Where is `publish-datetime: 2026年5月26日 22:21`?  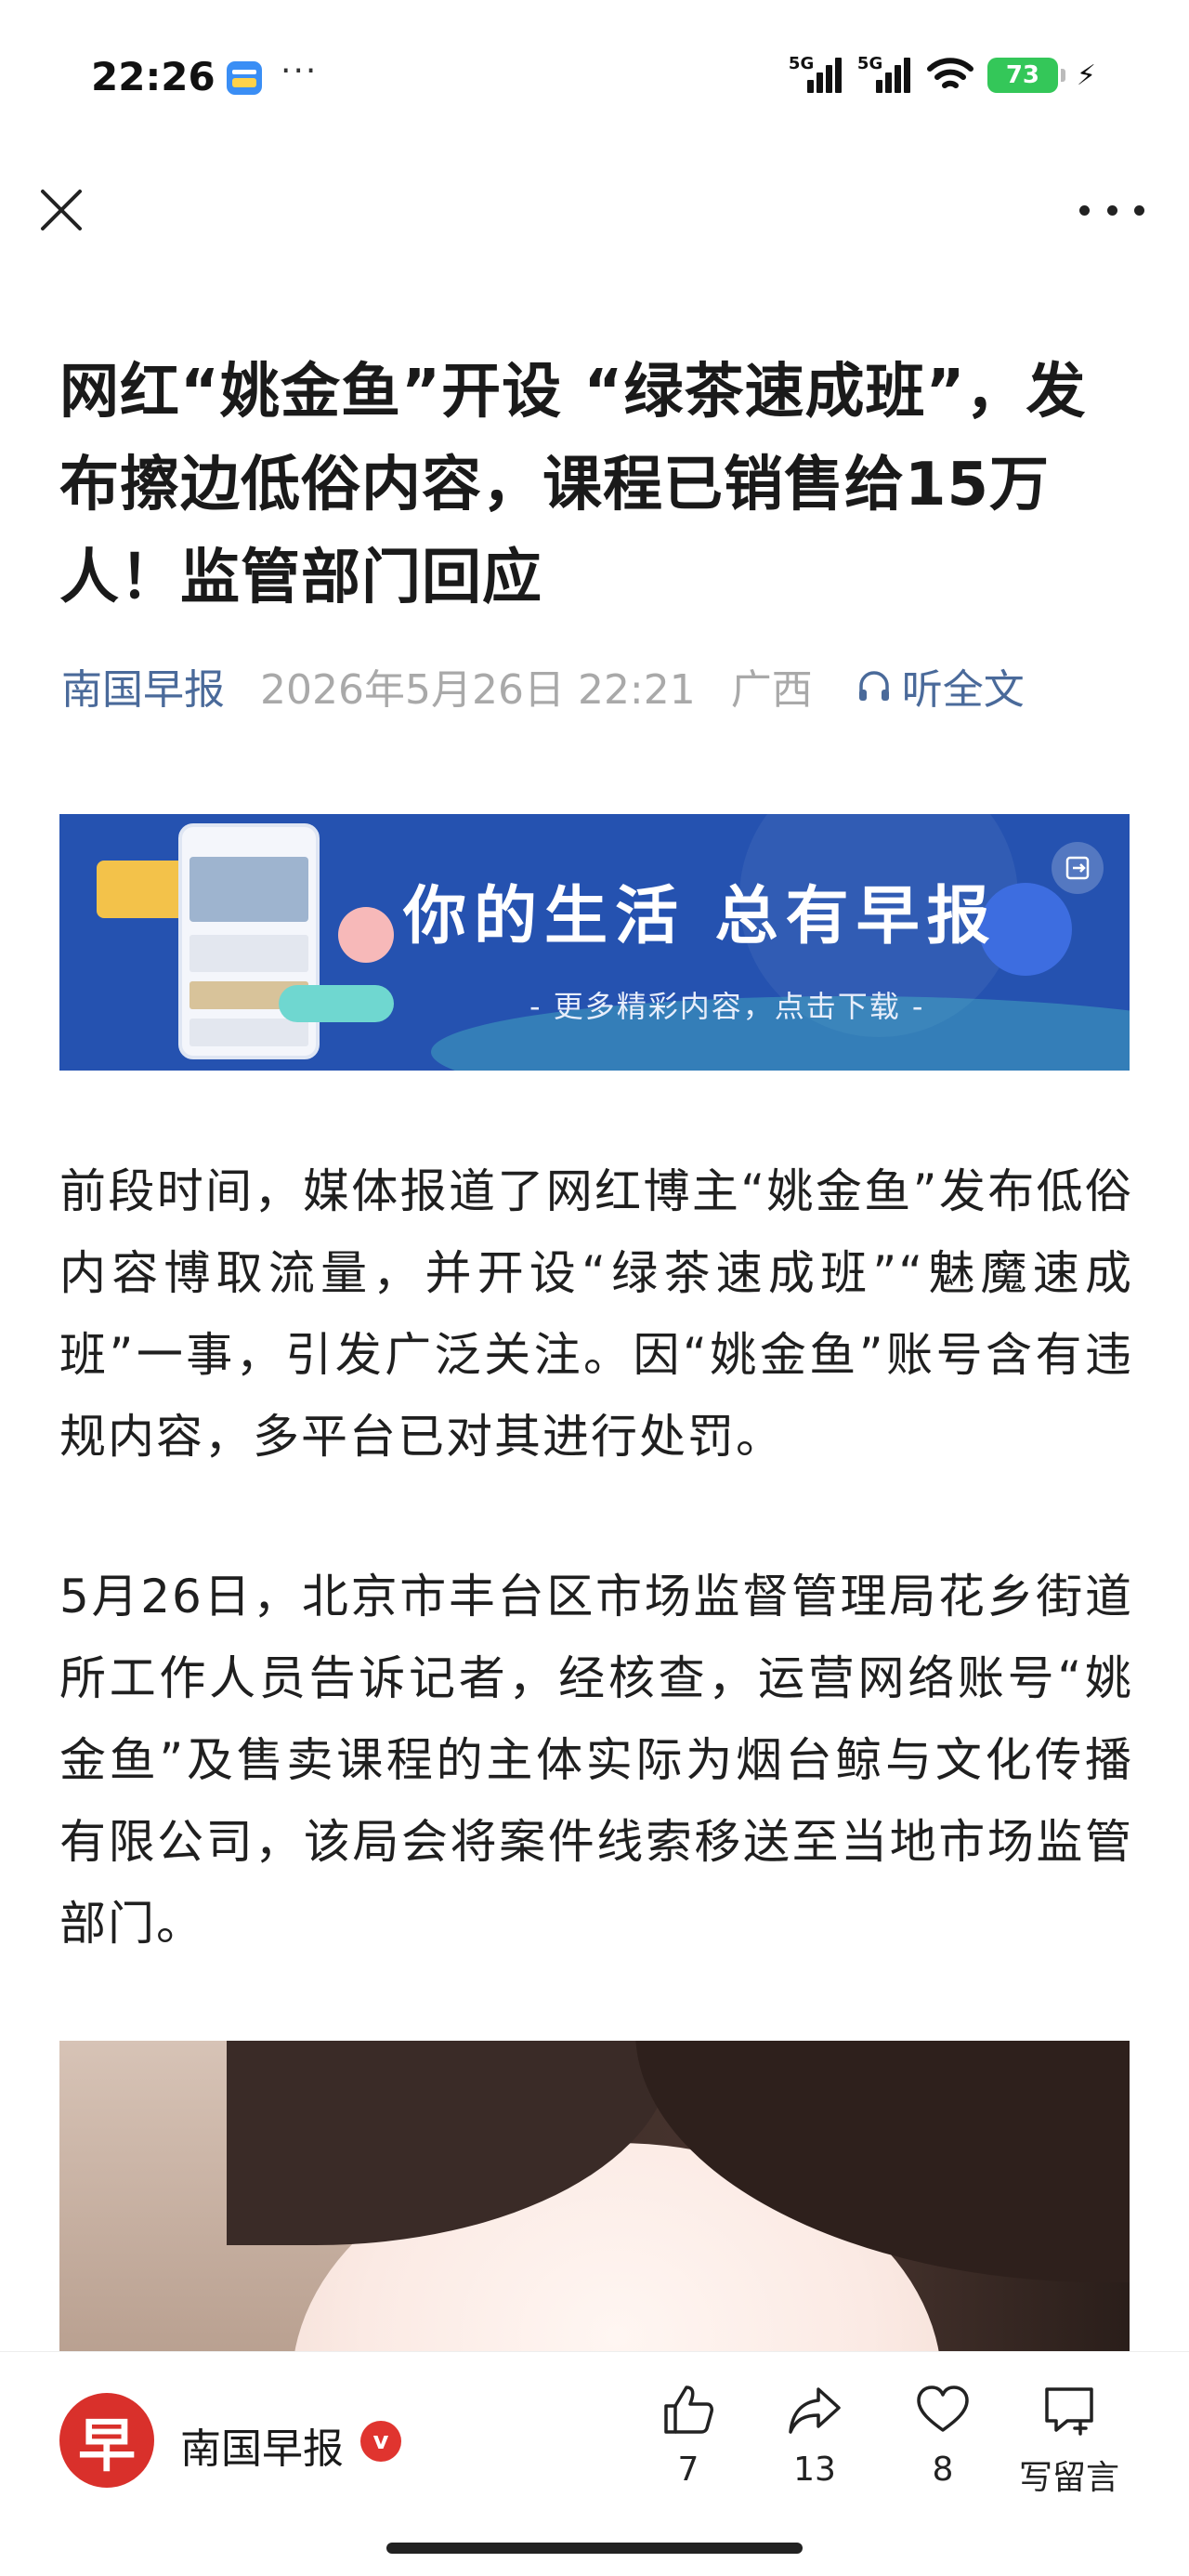 publish-datetime: 2026年5月26日 22:21 is located at coordinates (478, 690).